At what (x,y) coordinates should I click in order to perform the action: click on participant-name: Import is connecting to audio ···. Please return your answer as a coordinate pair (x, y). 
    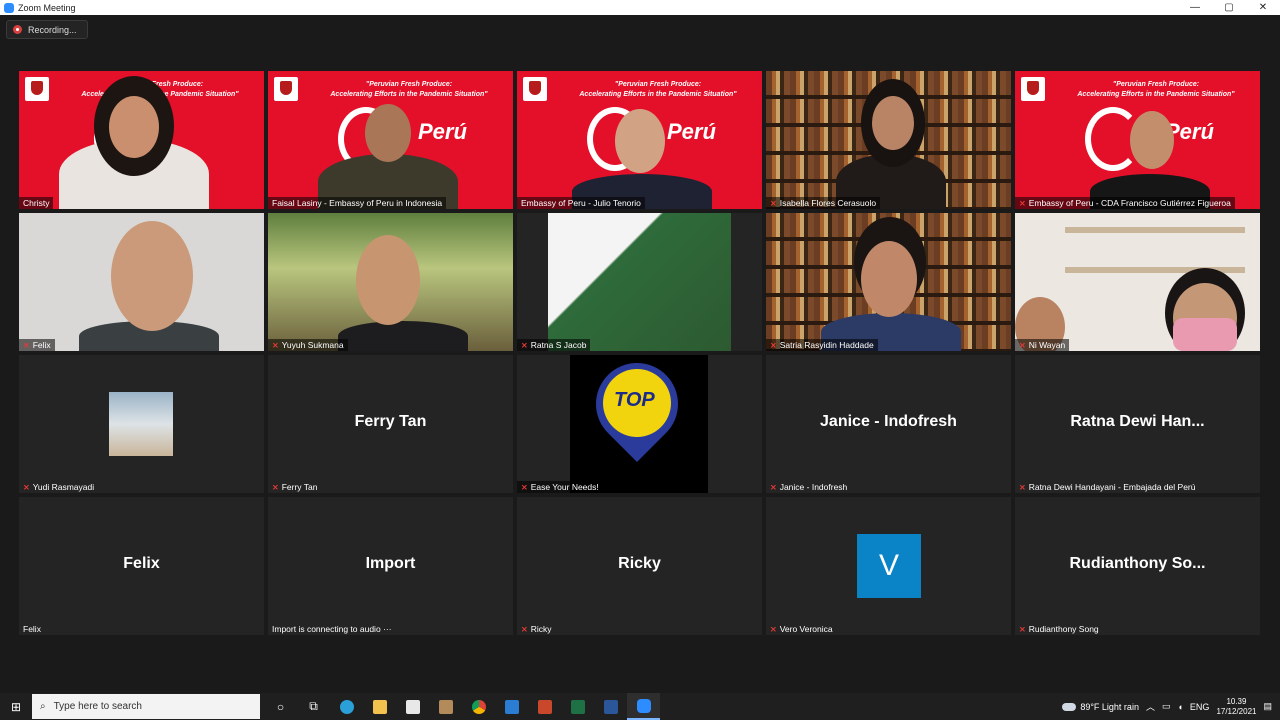
    Looking at the image, I should click on (332, 629).